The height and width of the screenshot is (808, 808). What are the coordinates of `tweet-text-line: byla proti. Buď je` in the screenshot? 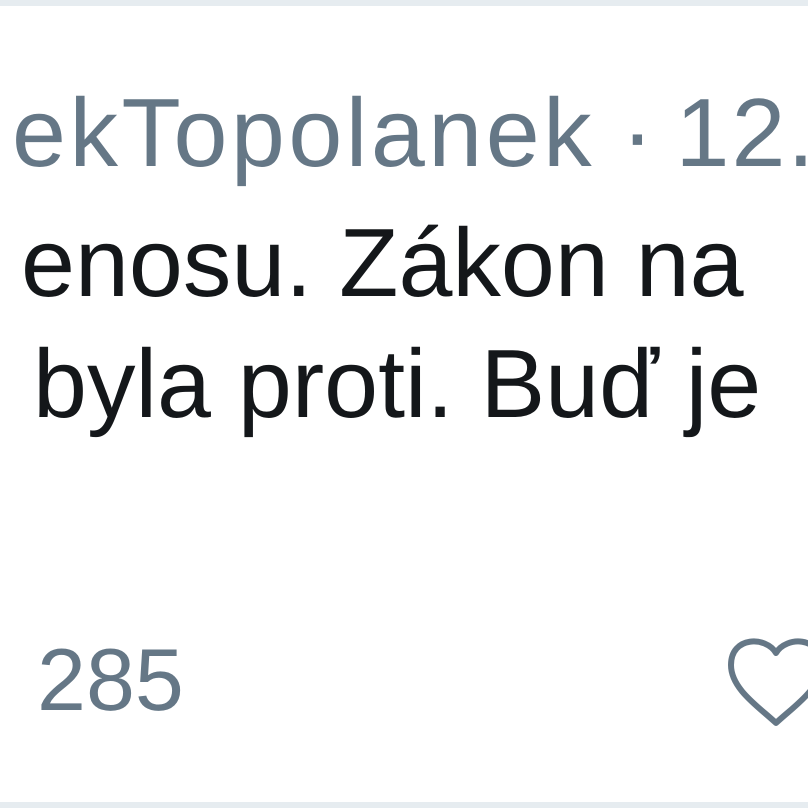 It's located at (397, 384).